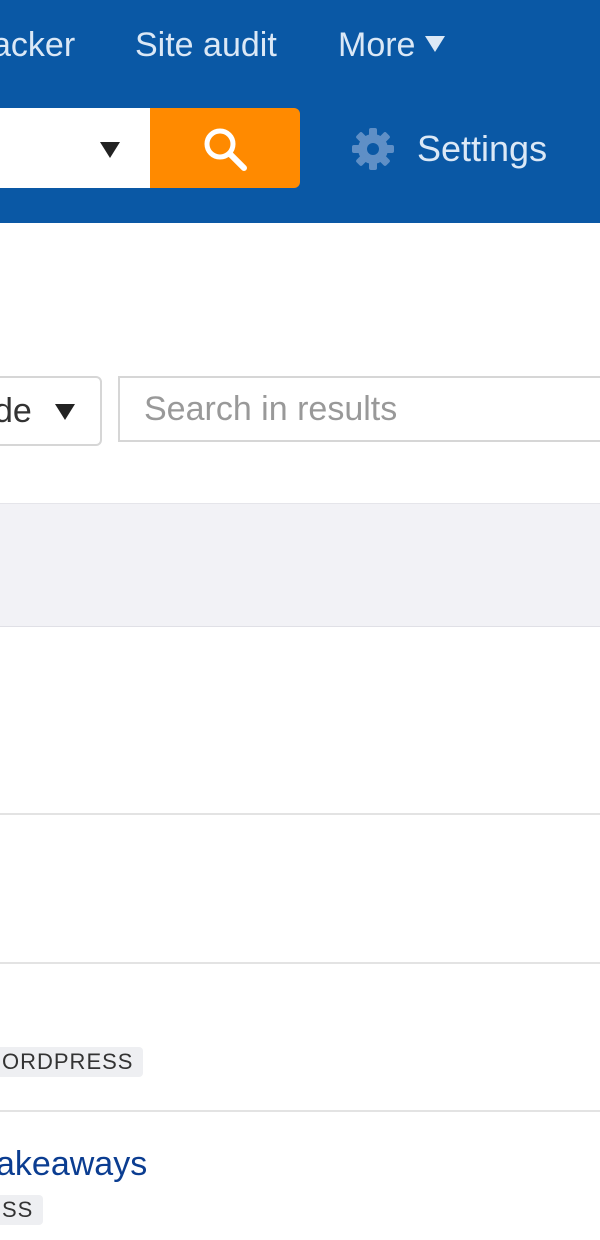 The image size is (600, 1240). What do you see at coordinates (206, 45) in the screenshot?
I see `nav-item-site-audit: Site audit` at bounding box center [206, 45].